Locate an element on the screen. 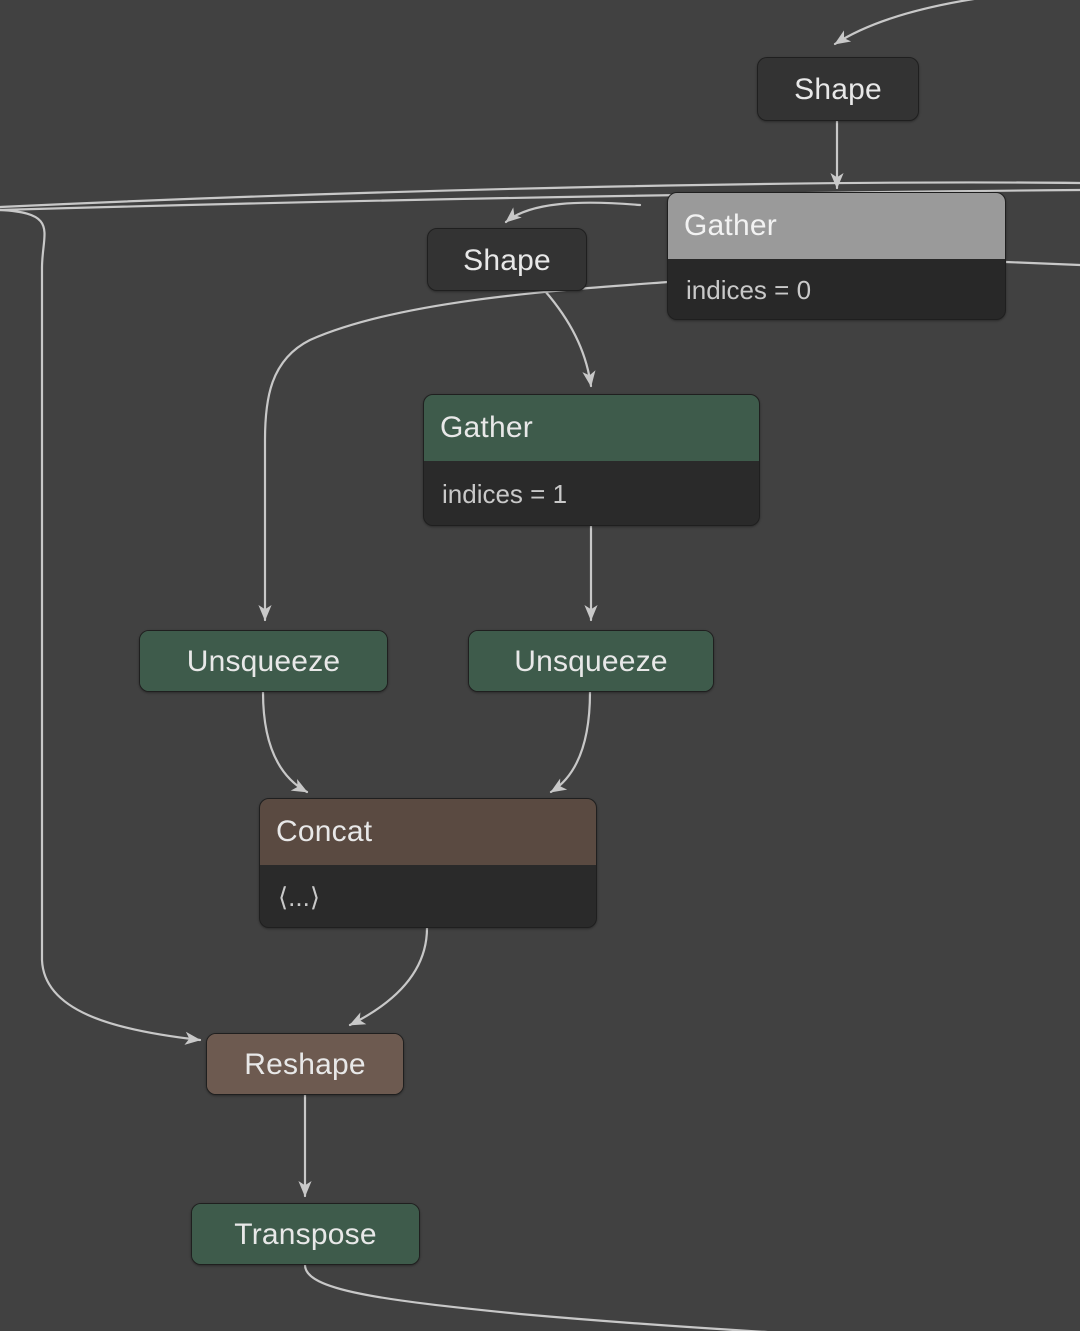  graph-node-reshape: Reshape is located at coordinates (305, 1064).